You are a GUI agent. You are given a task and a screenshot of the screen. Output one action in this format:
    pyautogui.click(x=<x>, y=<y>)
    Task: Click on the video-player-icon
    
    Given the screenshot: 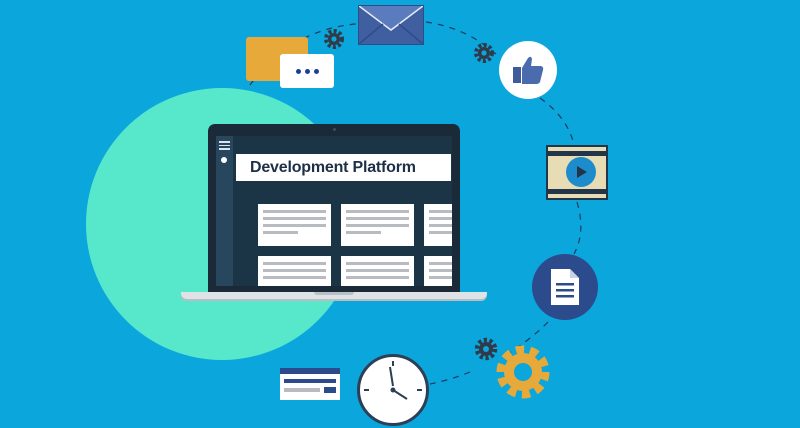 What is the action you would take?
    pyautogui.click(x=577, y=172)
    